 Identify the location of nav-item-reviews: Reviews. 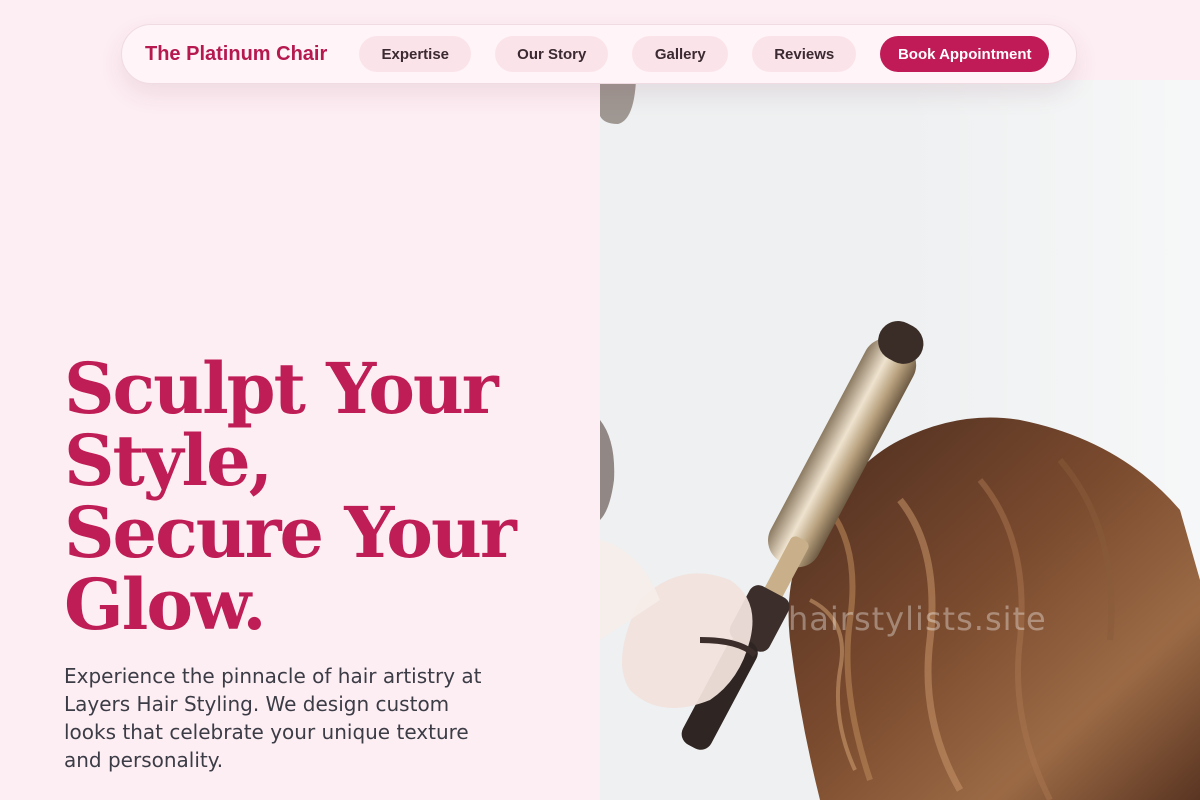
(804, 54).